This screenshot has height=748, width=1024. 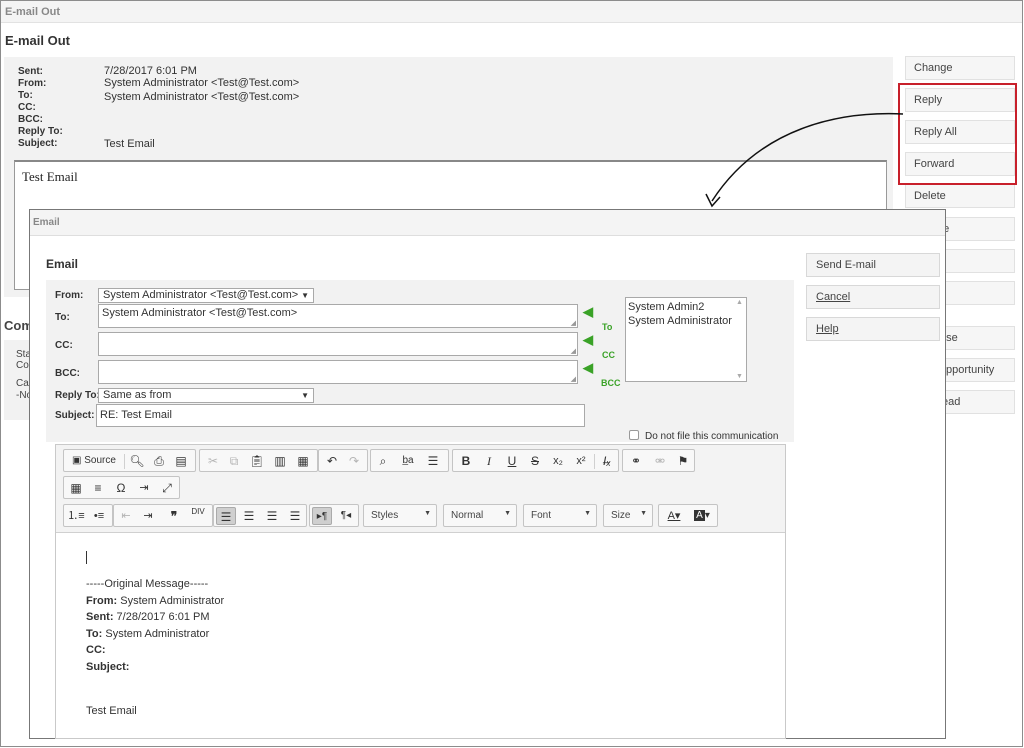 I want to click on email-dialog-titlebar: Email, so click(x=487, y=223).